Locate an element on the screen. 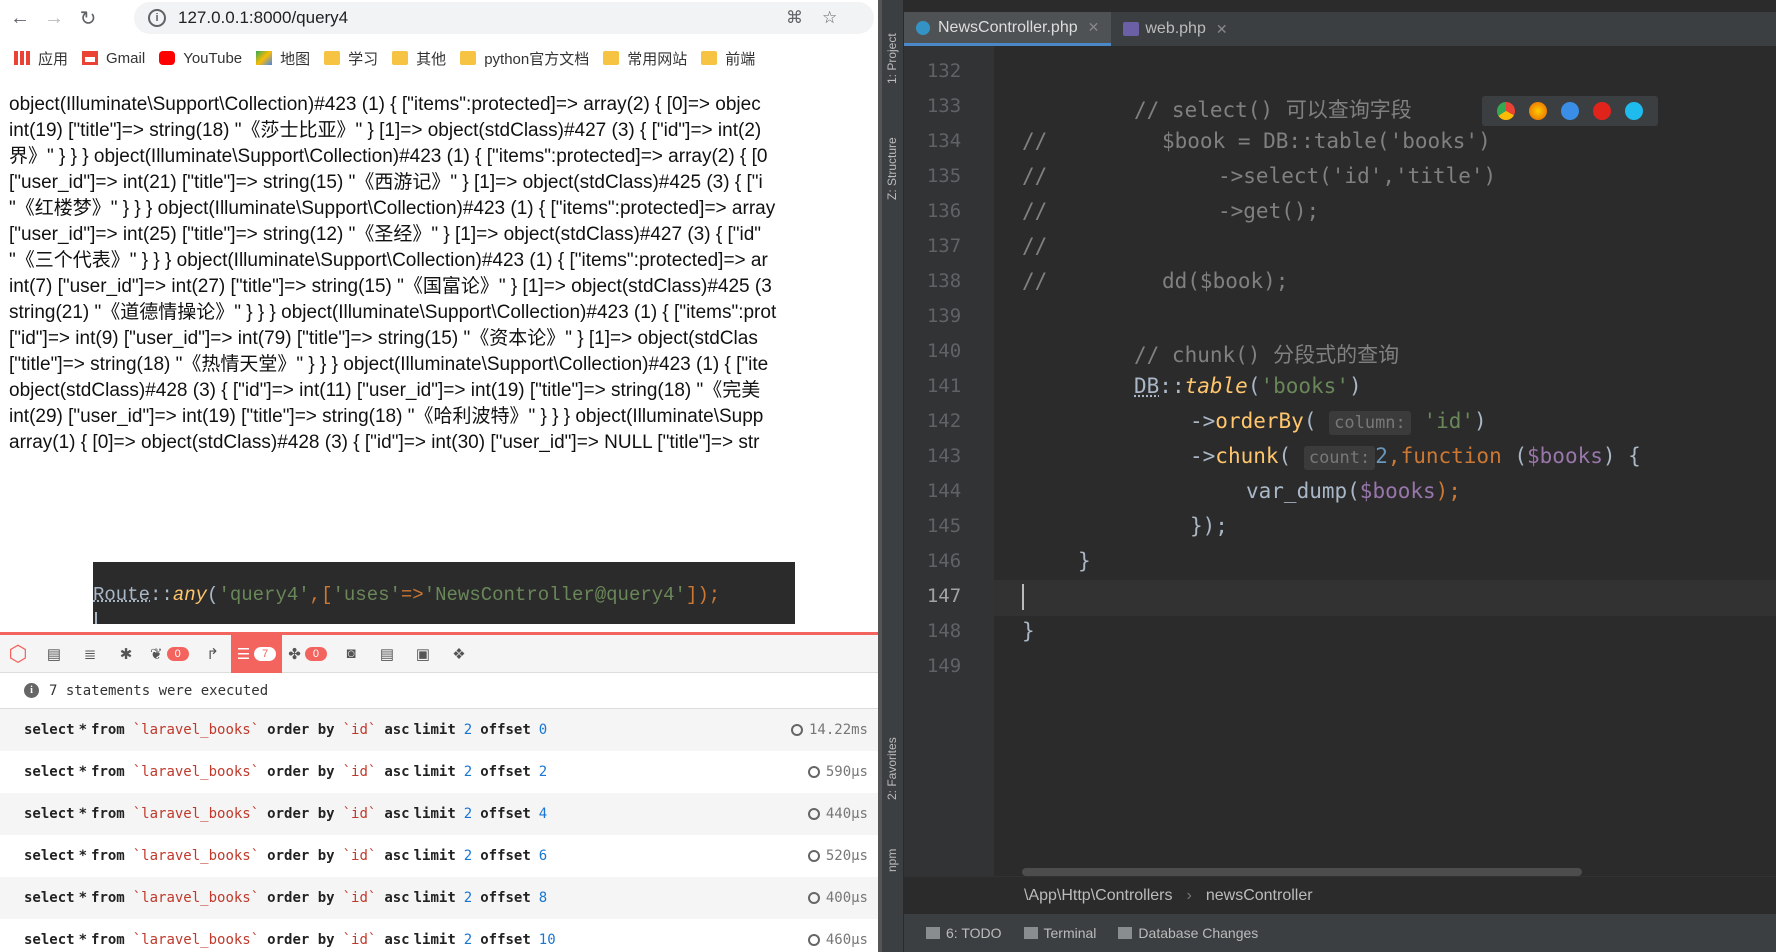 The image size is (1776, 952). tab-gate-icon: ▤ is located at coordinates (387, 654).